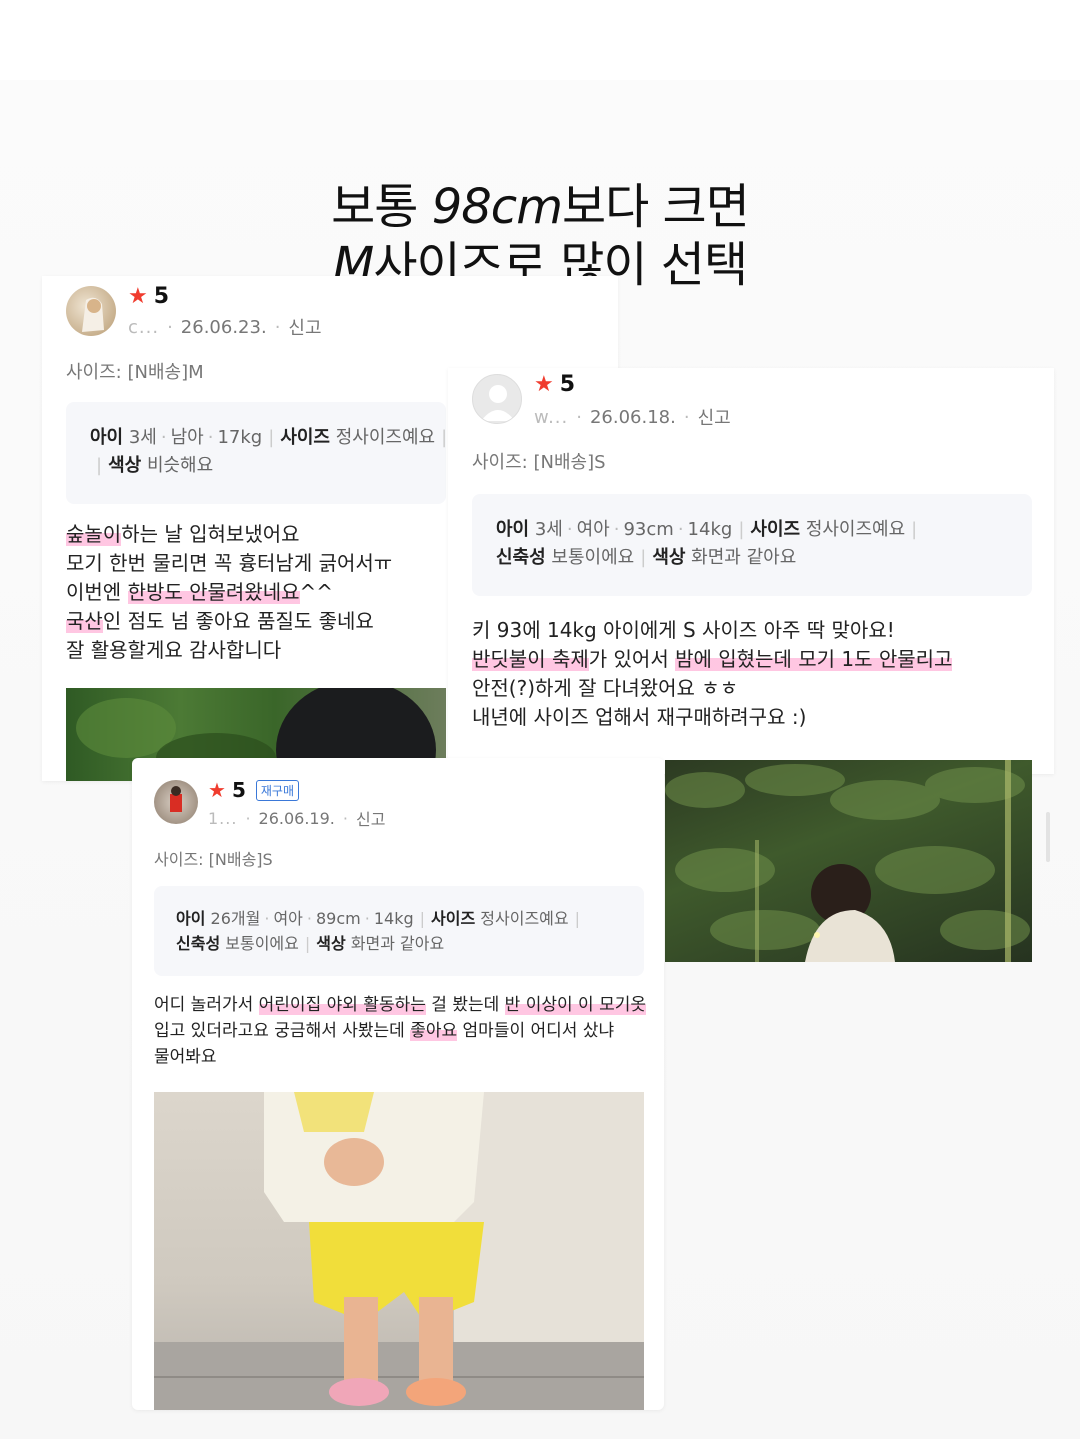 This screenshot has width=1080, height=1439. Describe the element at coordinates (277, 790) in the screenshot. I see `repurchase-badge: 재구매` at that location.